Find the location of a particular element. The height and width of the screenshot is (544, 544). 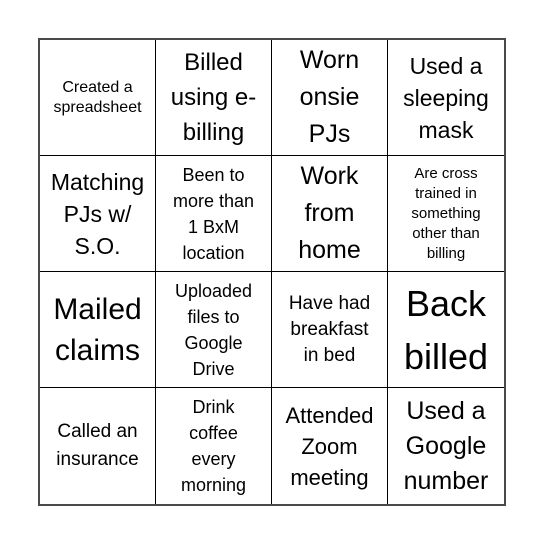

cell-line: Have had is located at coordinates (329, 303).